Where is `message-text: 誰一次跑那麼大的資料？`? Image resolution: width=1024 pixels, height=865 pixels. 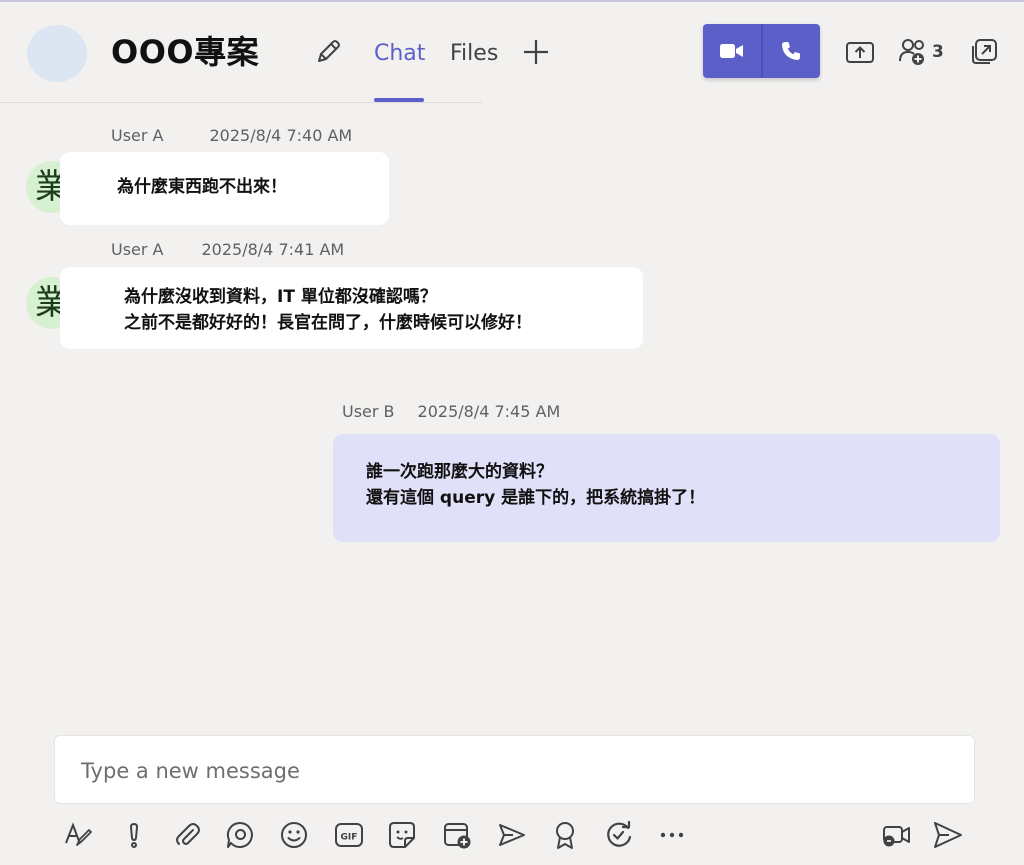 message-text: 誰一次跑那麼大的資料？ is located at coordinates (459, 472).